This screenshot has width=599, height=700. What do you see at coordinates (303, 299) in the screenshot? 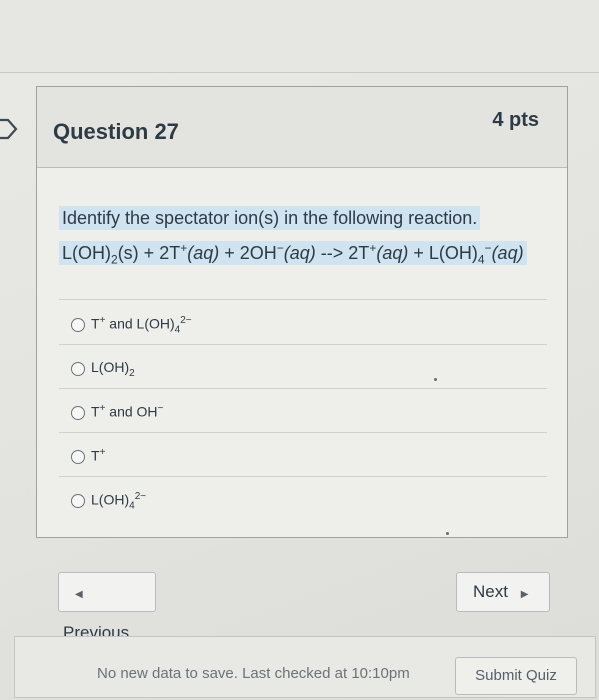
I see `answers-divider` at bounding box center [303, 299].